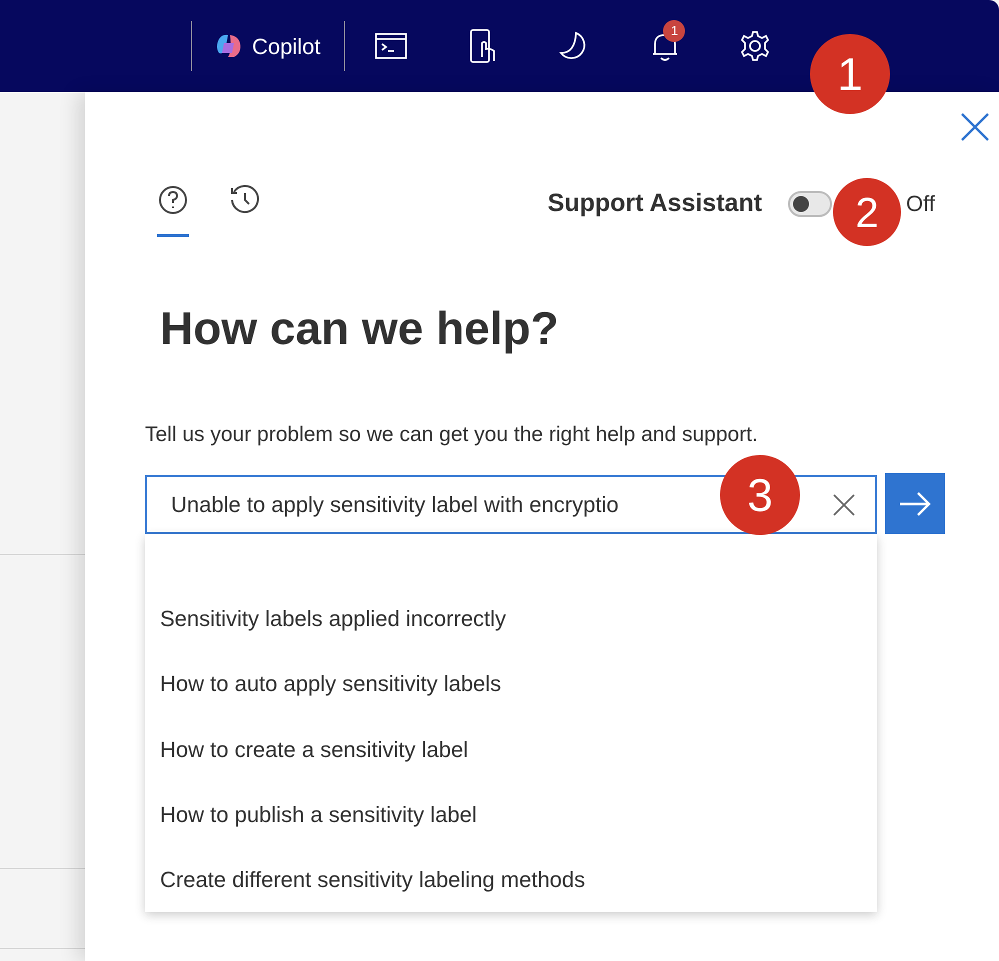 Image resolution: width=999 pixels, height=961 pixels. I want to click on history-clock-icon, so click(245, 200).